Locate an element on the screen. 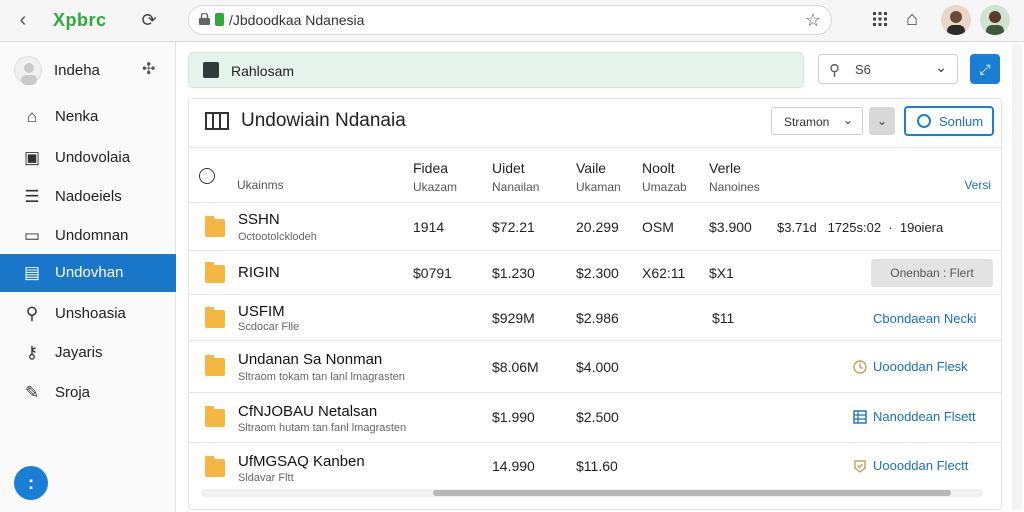  row-cell: $8.06M is located at coordinates (515, 367).